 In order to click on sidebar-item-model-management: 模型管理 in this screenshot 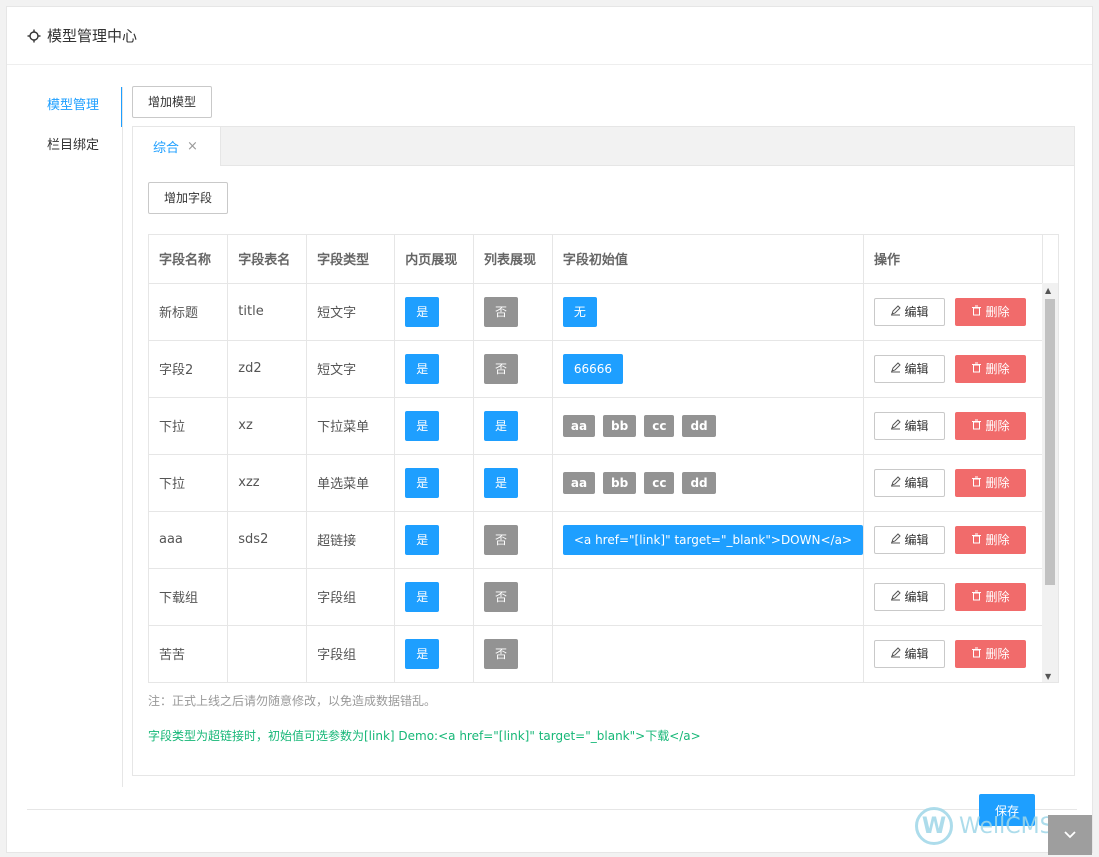, I will do `click(74, 107)`.